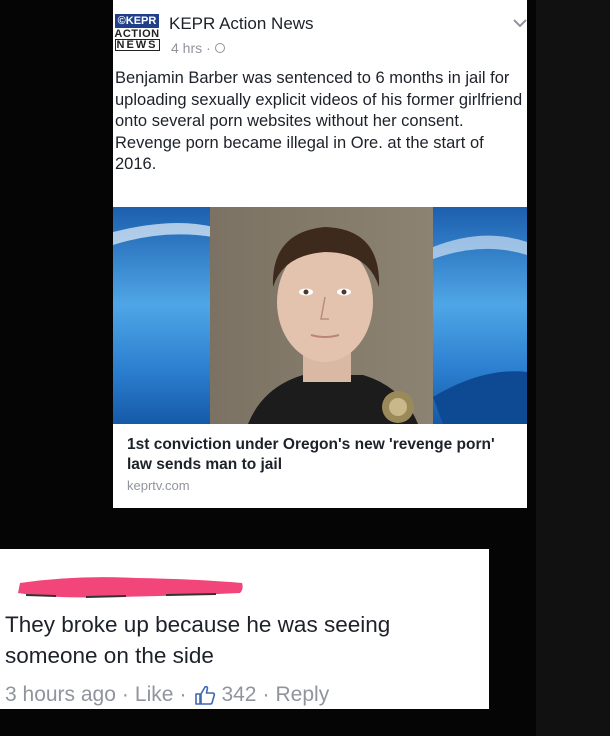  I want to click on logo-line-3: NEWS, so click(137, 45).